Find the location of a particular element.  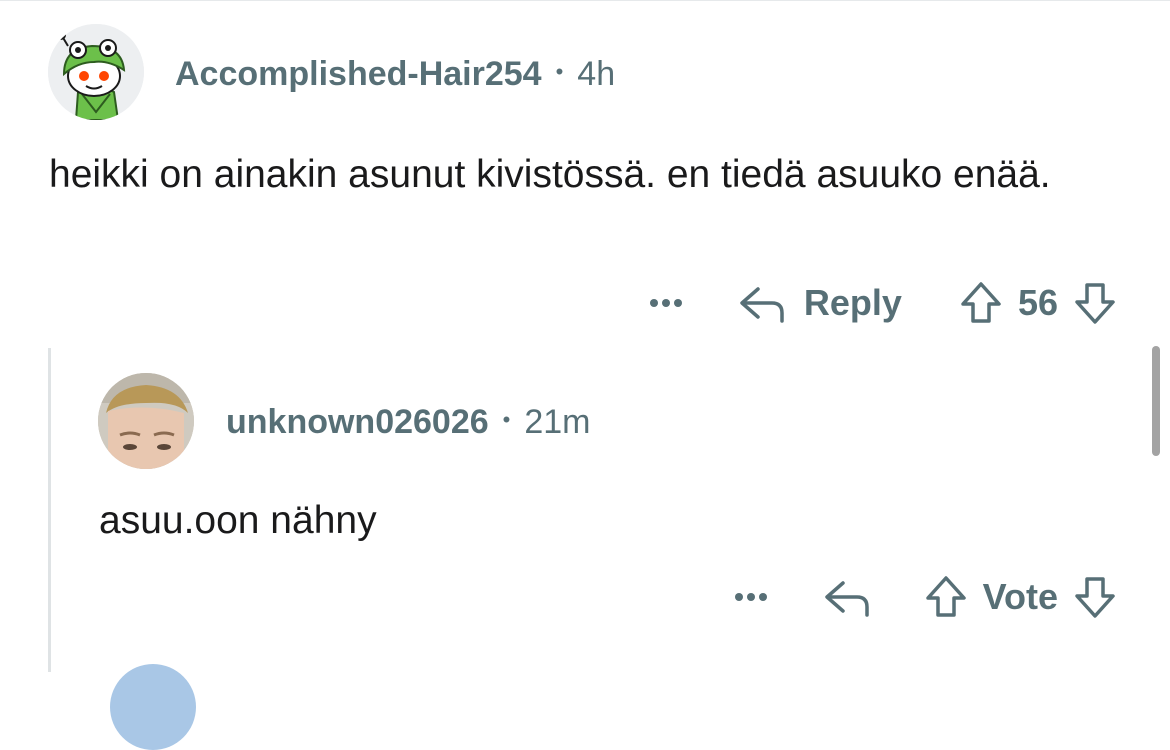

thread-line is located at coordinates (49, 510).